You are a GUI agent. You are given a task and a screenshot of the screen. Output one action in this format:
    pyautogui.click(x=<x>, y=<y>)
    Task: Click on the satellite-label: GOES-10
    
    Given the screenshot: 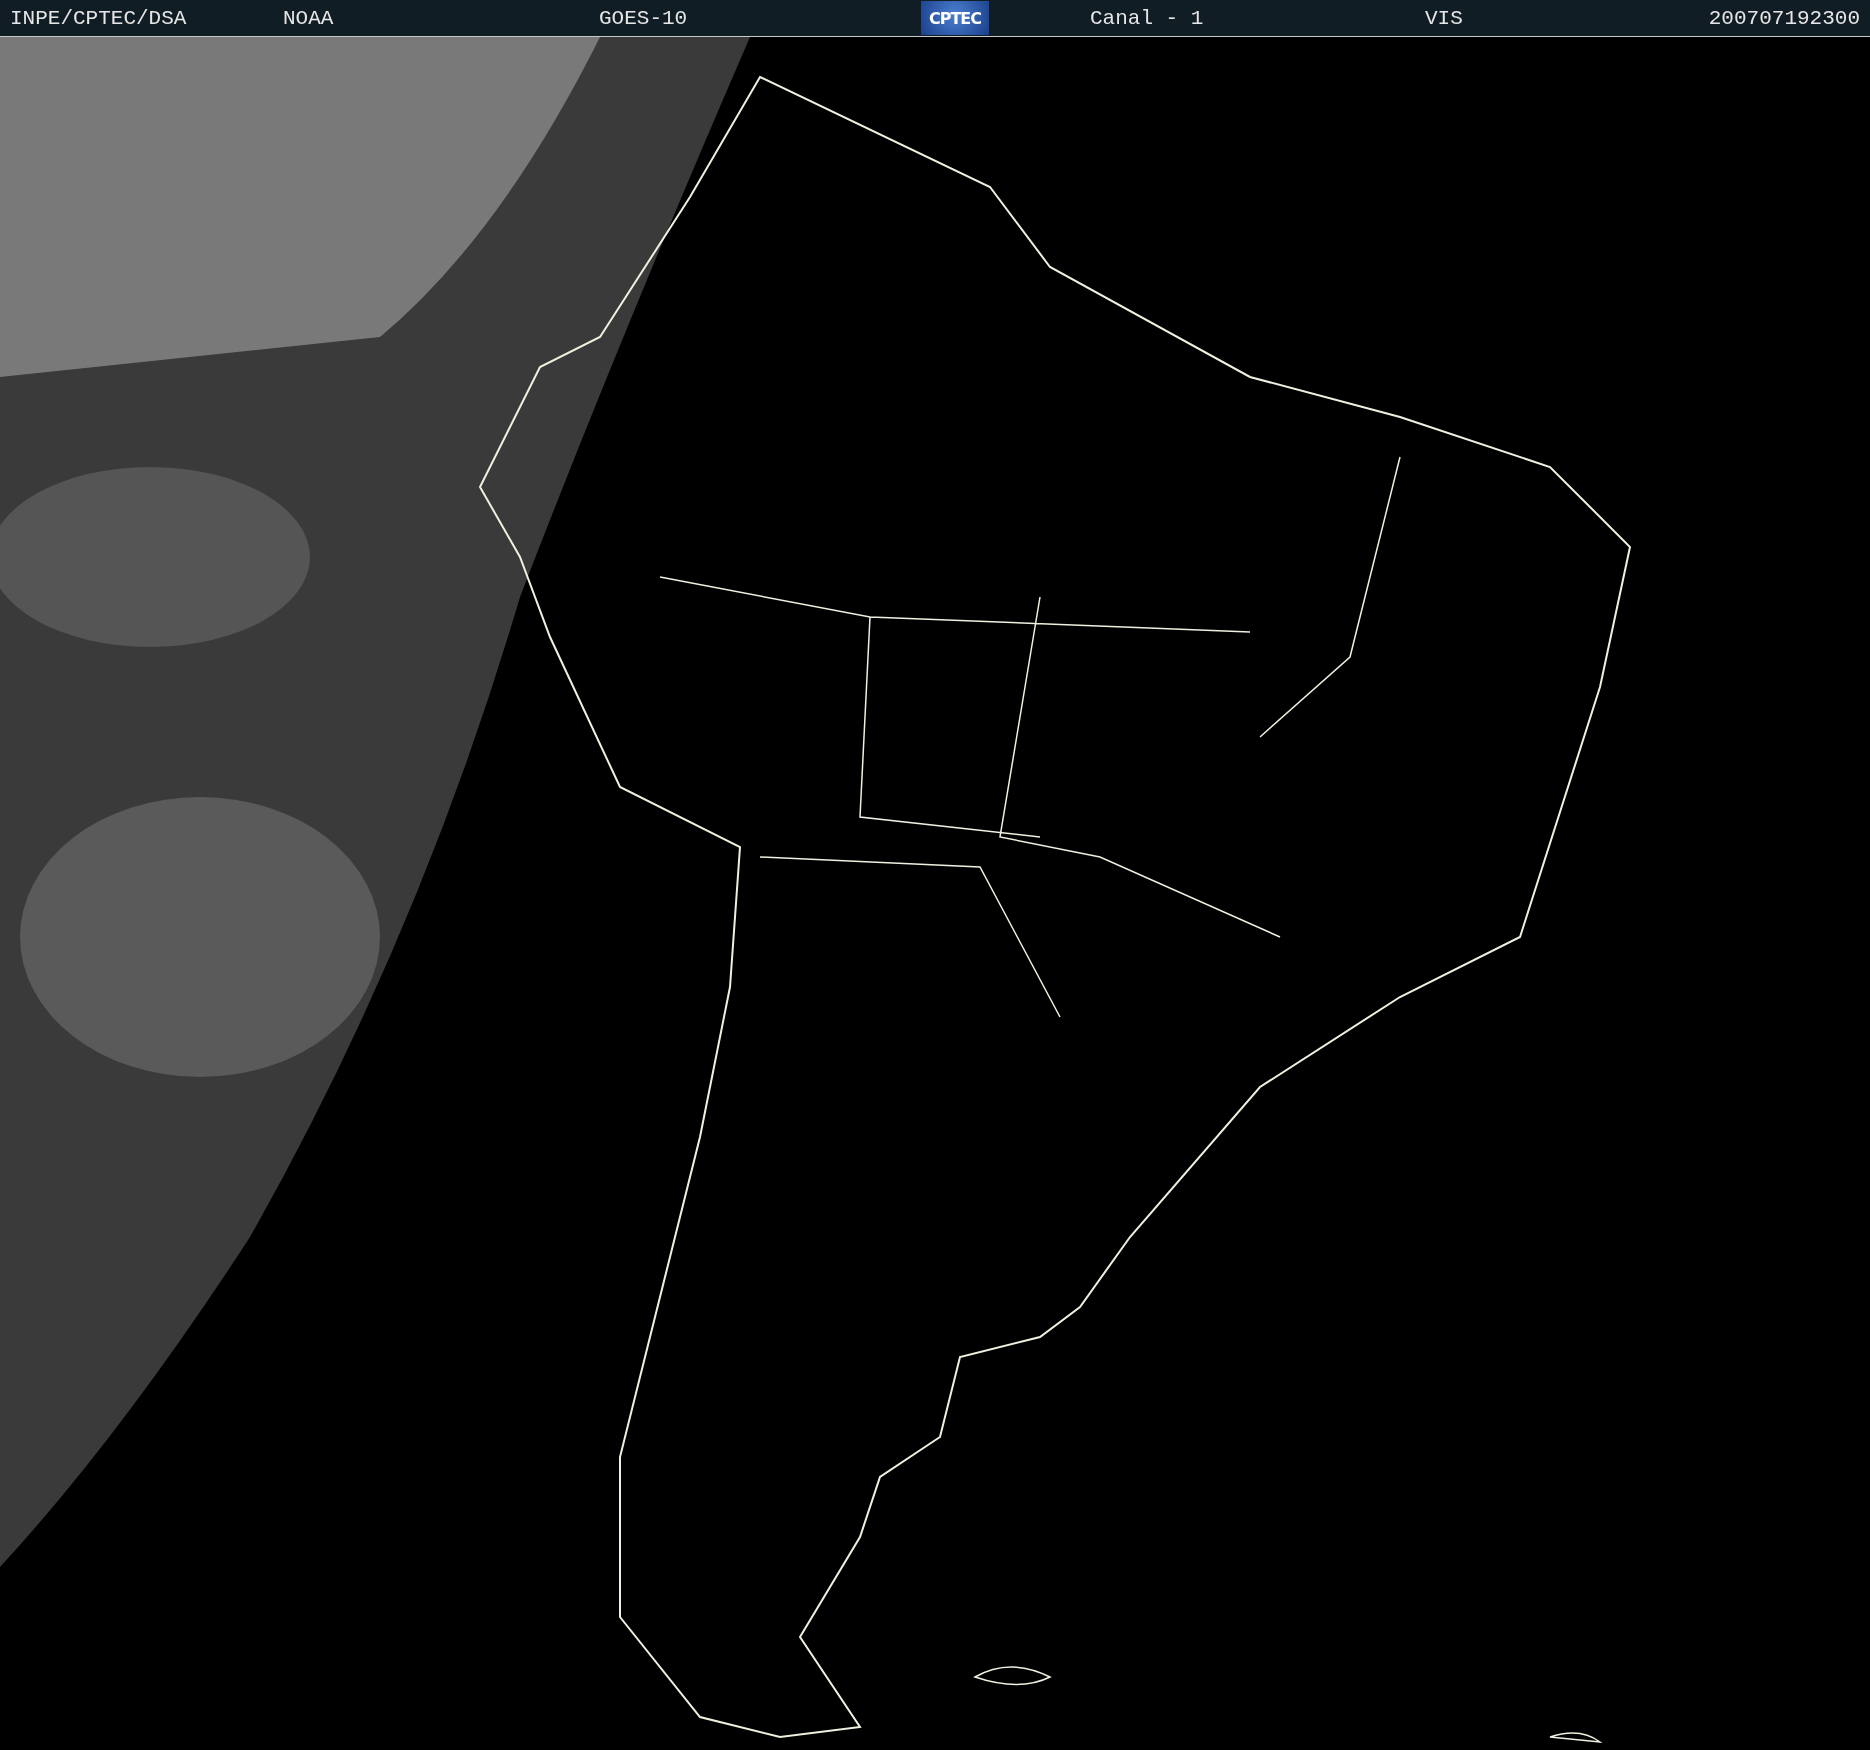 What is the action you would take?
    pyautogui.click(x=643, y=18)
    